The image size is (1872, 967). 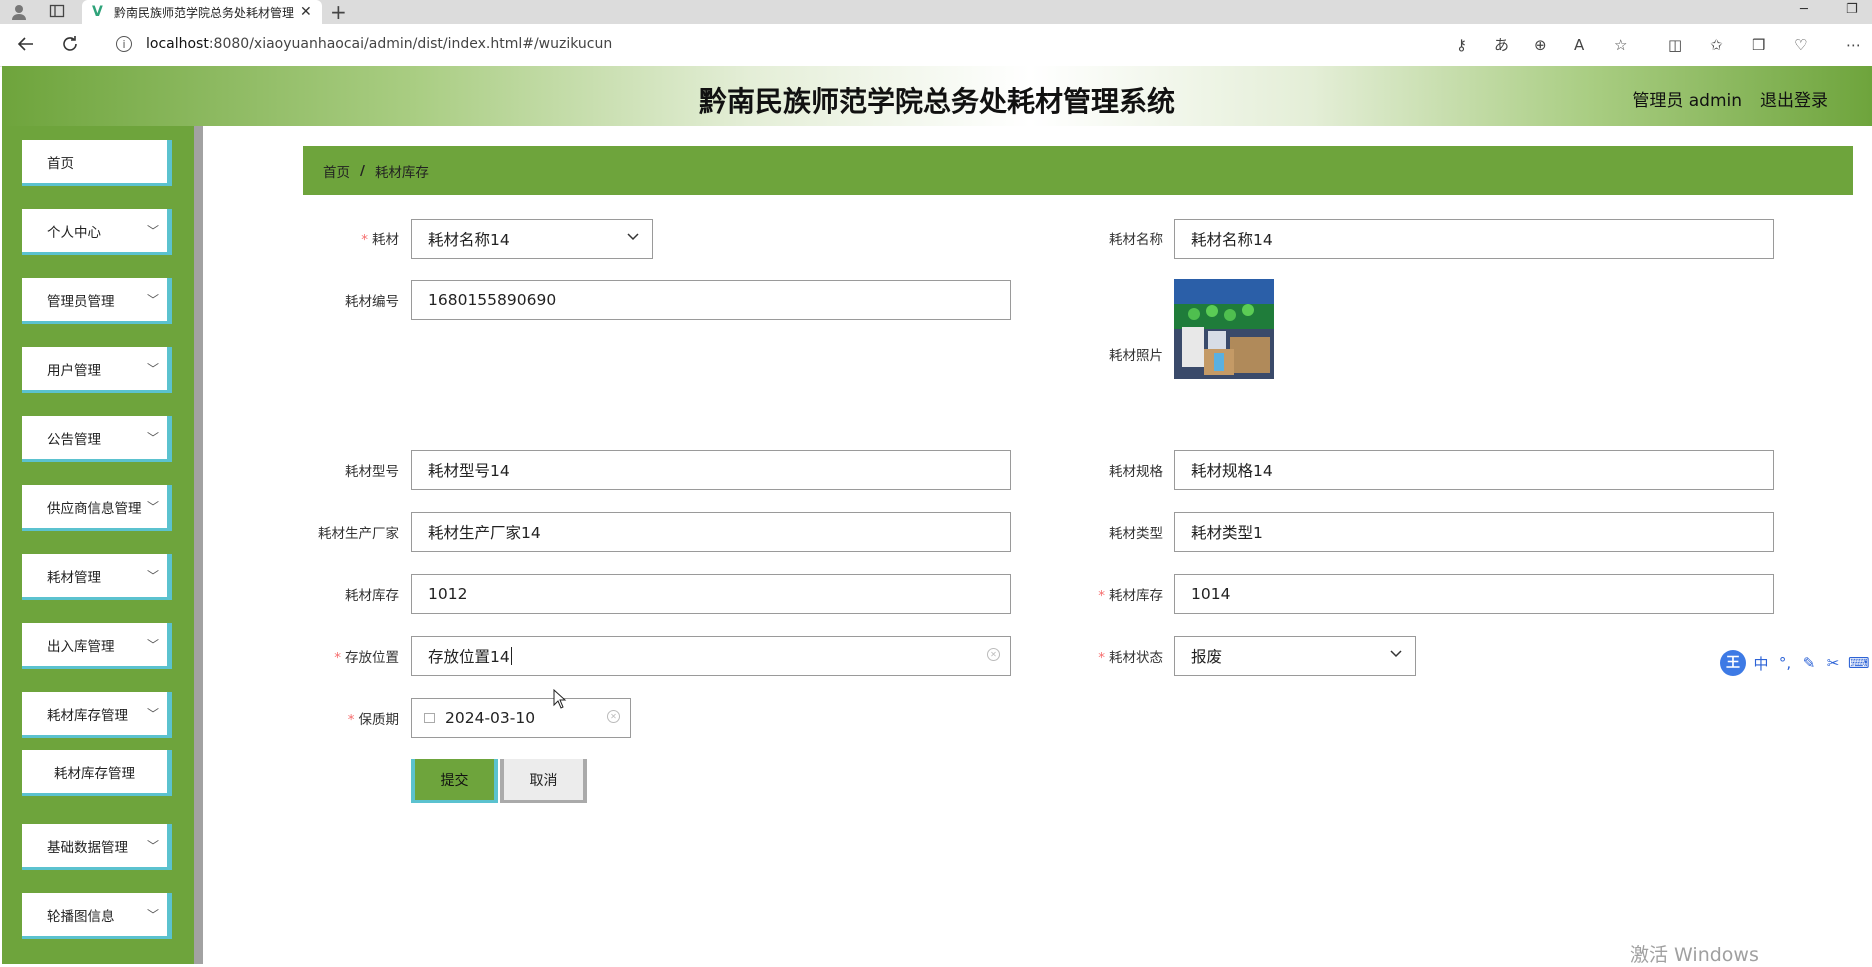 I want to click on read-aloud-translate-icon: あ, so click(x=1501, y=45).